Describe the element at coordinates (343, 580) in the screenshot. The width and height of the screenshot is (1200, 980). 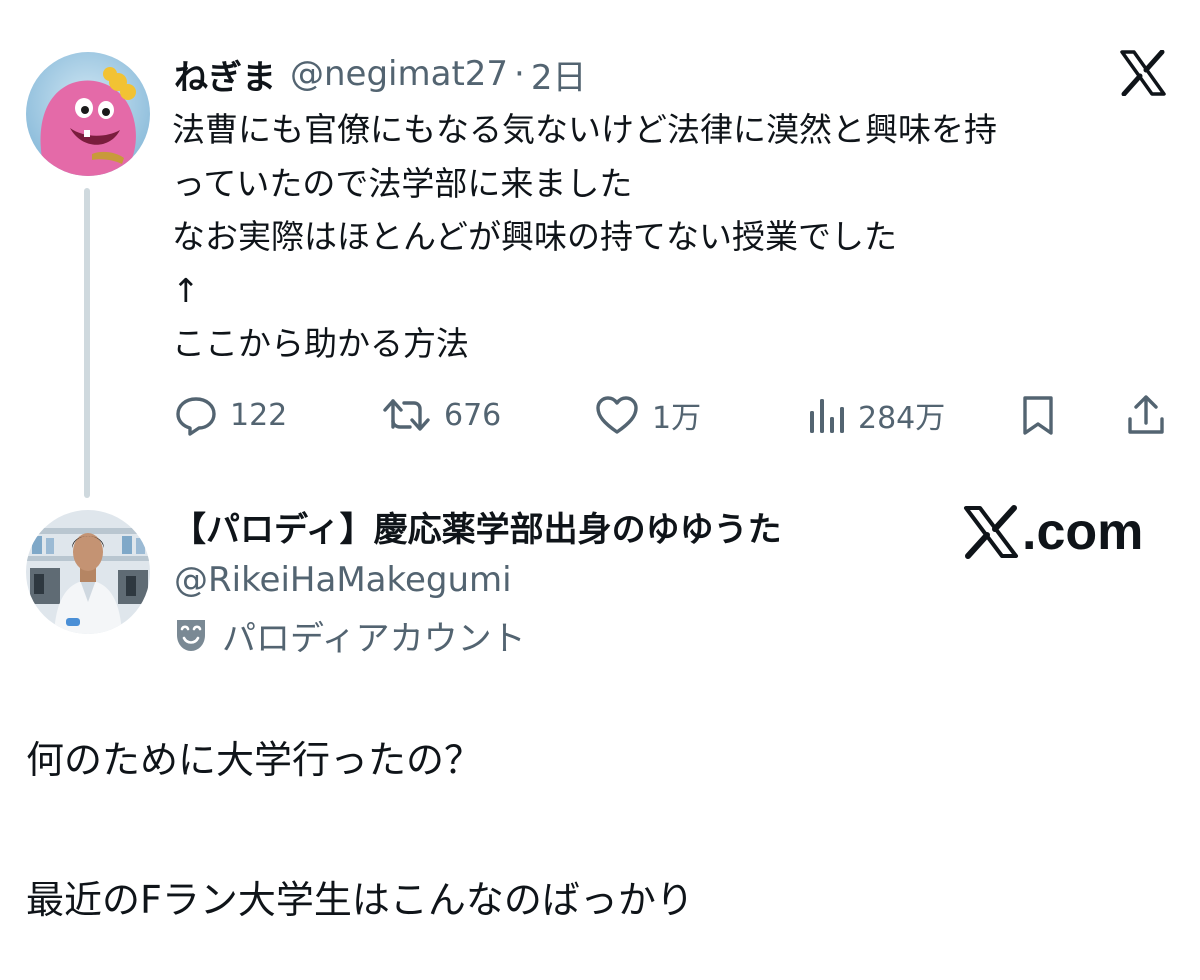
I see `reply-author-handle: @RikeiHaMakegumi` at that location.